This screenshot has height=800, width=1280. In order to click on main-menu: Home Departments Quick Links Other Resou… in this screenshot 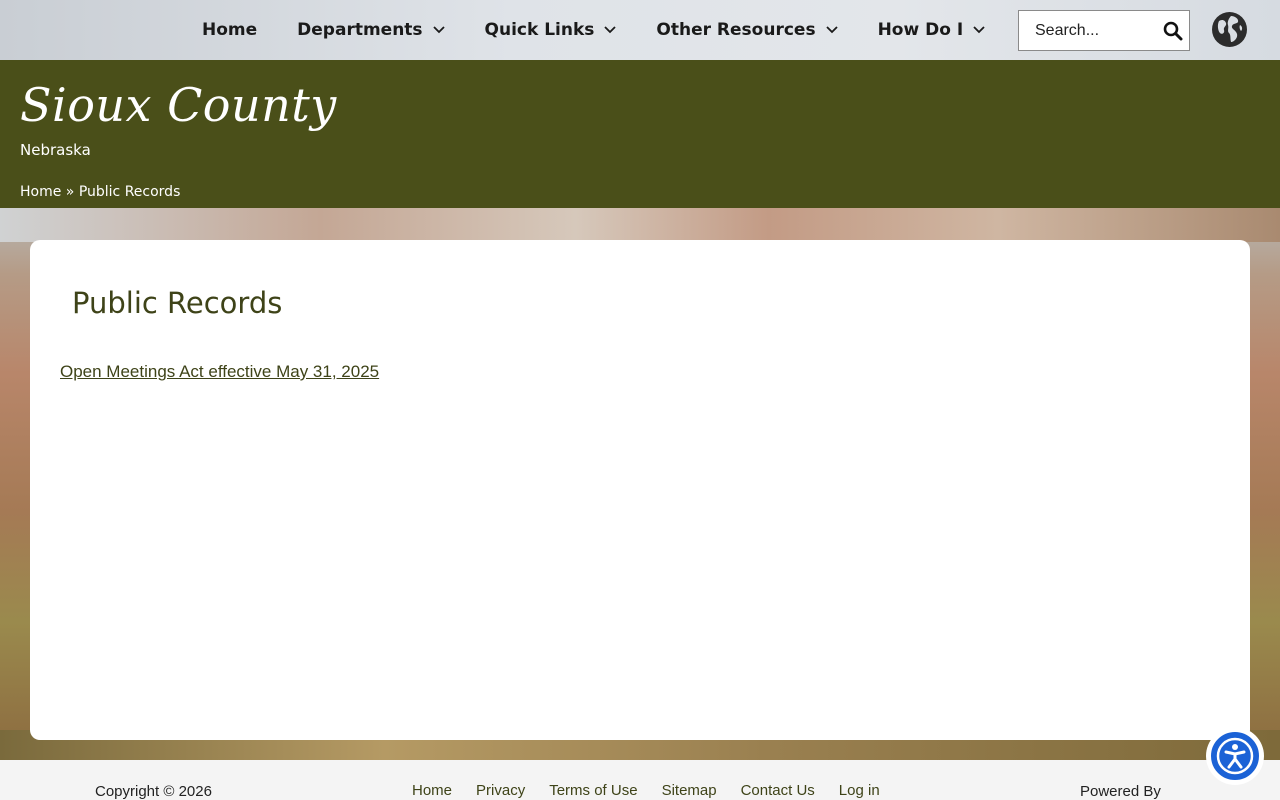, I will do `click(613, 30)`.